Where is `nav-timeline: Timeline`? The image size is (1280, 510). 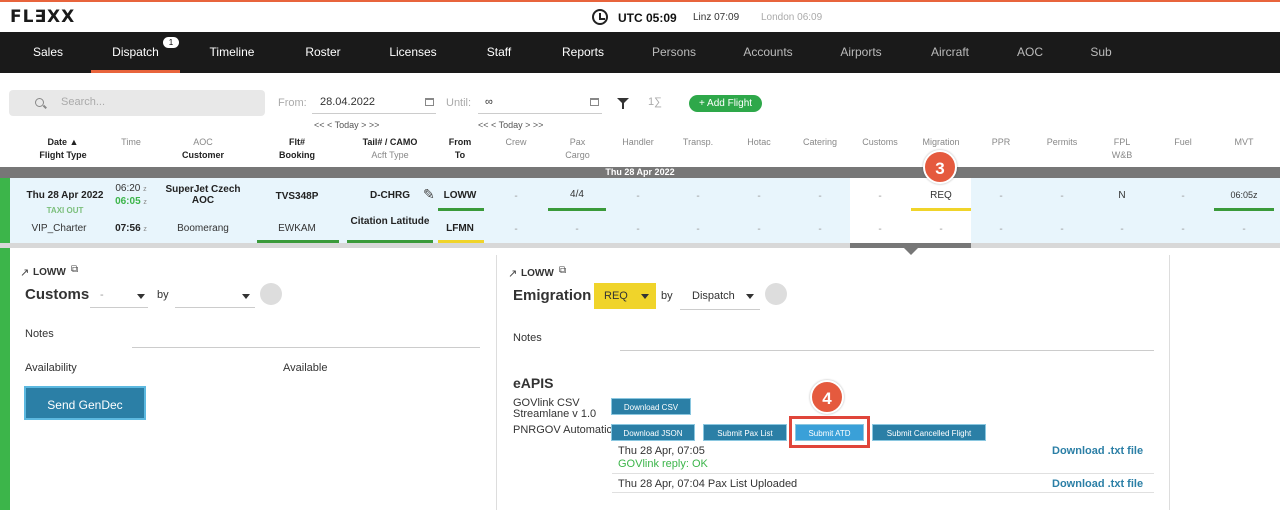 nav-timeline: Timeline is located at coordinates (232, 52).